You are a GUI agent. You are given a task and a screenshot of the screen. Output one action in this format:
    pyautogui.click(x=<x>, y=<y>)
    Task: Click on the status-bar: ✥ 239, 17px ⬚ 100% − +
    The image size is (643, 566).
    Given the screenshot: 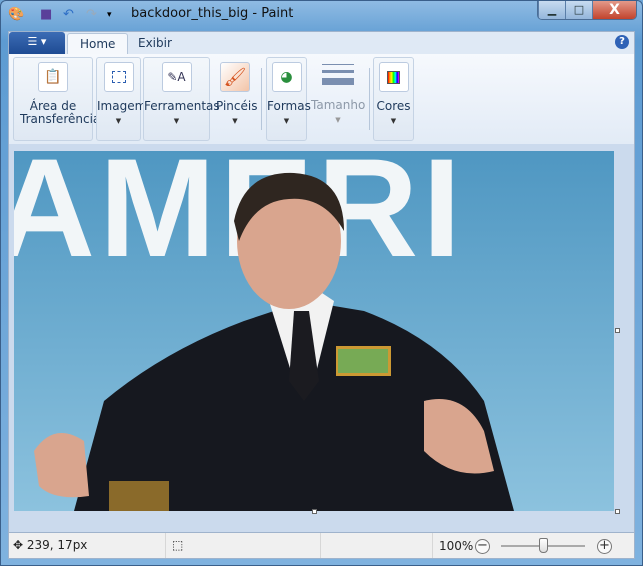 What is the action you would take?
    pyautogui.click(x=321, y=545)
    